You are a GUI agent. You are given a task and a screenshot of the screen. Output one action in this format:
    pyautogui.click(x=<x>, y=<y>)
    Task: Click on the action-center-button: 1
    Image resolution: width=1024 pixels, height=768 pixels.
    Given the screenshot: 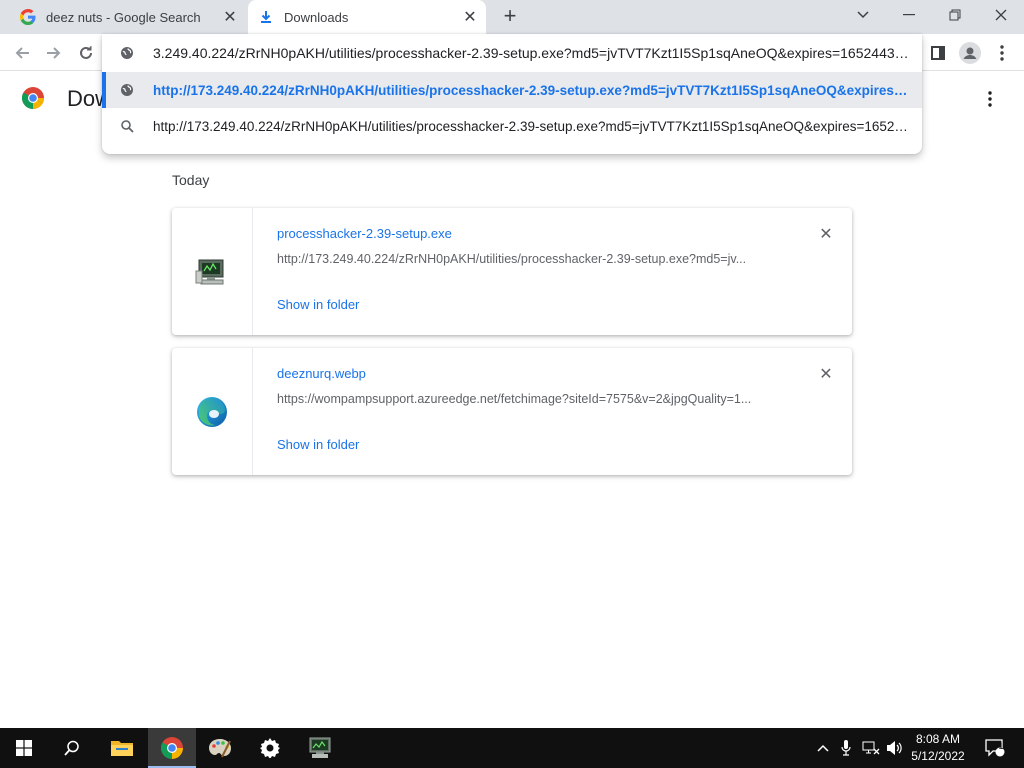 What is the action you would take?
    pyautogui.click(x=995, y=748)
    